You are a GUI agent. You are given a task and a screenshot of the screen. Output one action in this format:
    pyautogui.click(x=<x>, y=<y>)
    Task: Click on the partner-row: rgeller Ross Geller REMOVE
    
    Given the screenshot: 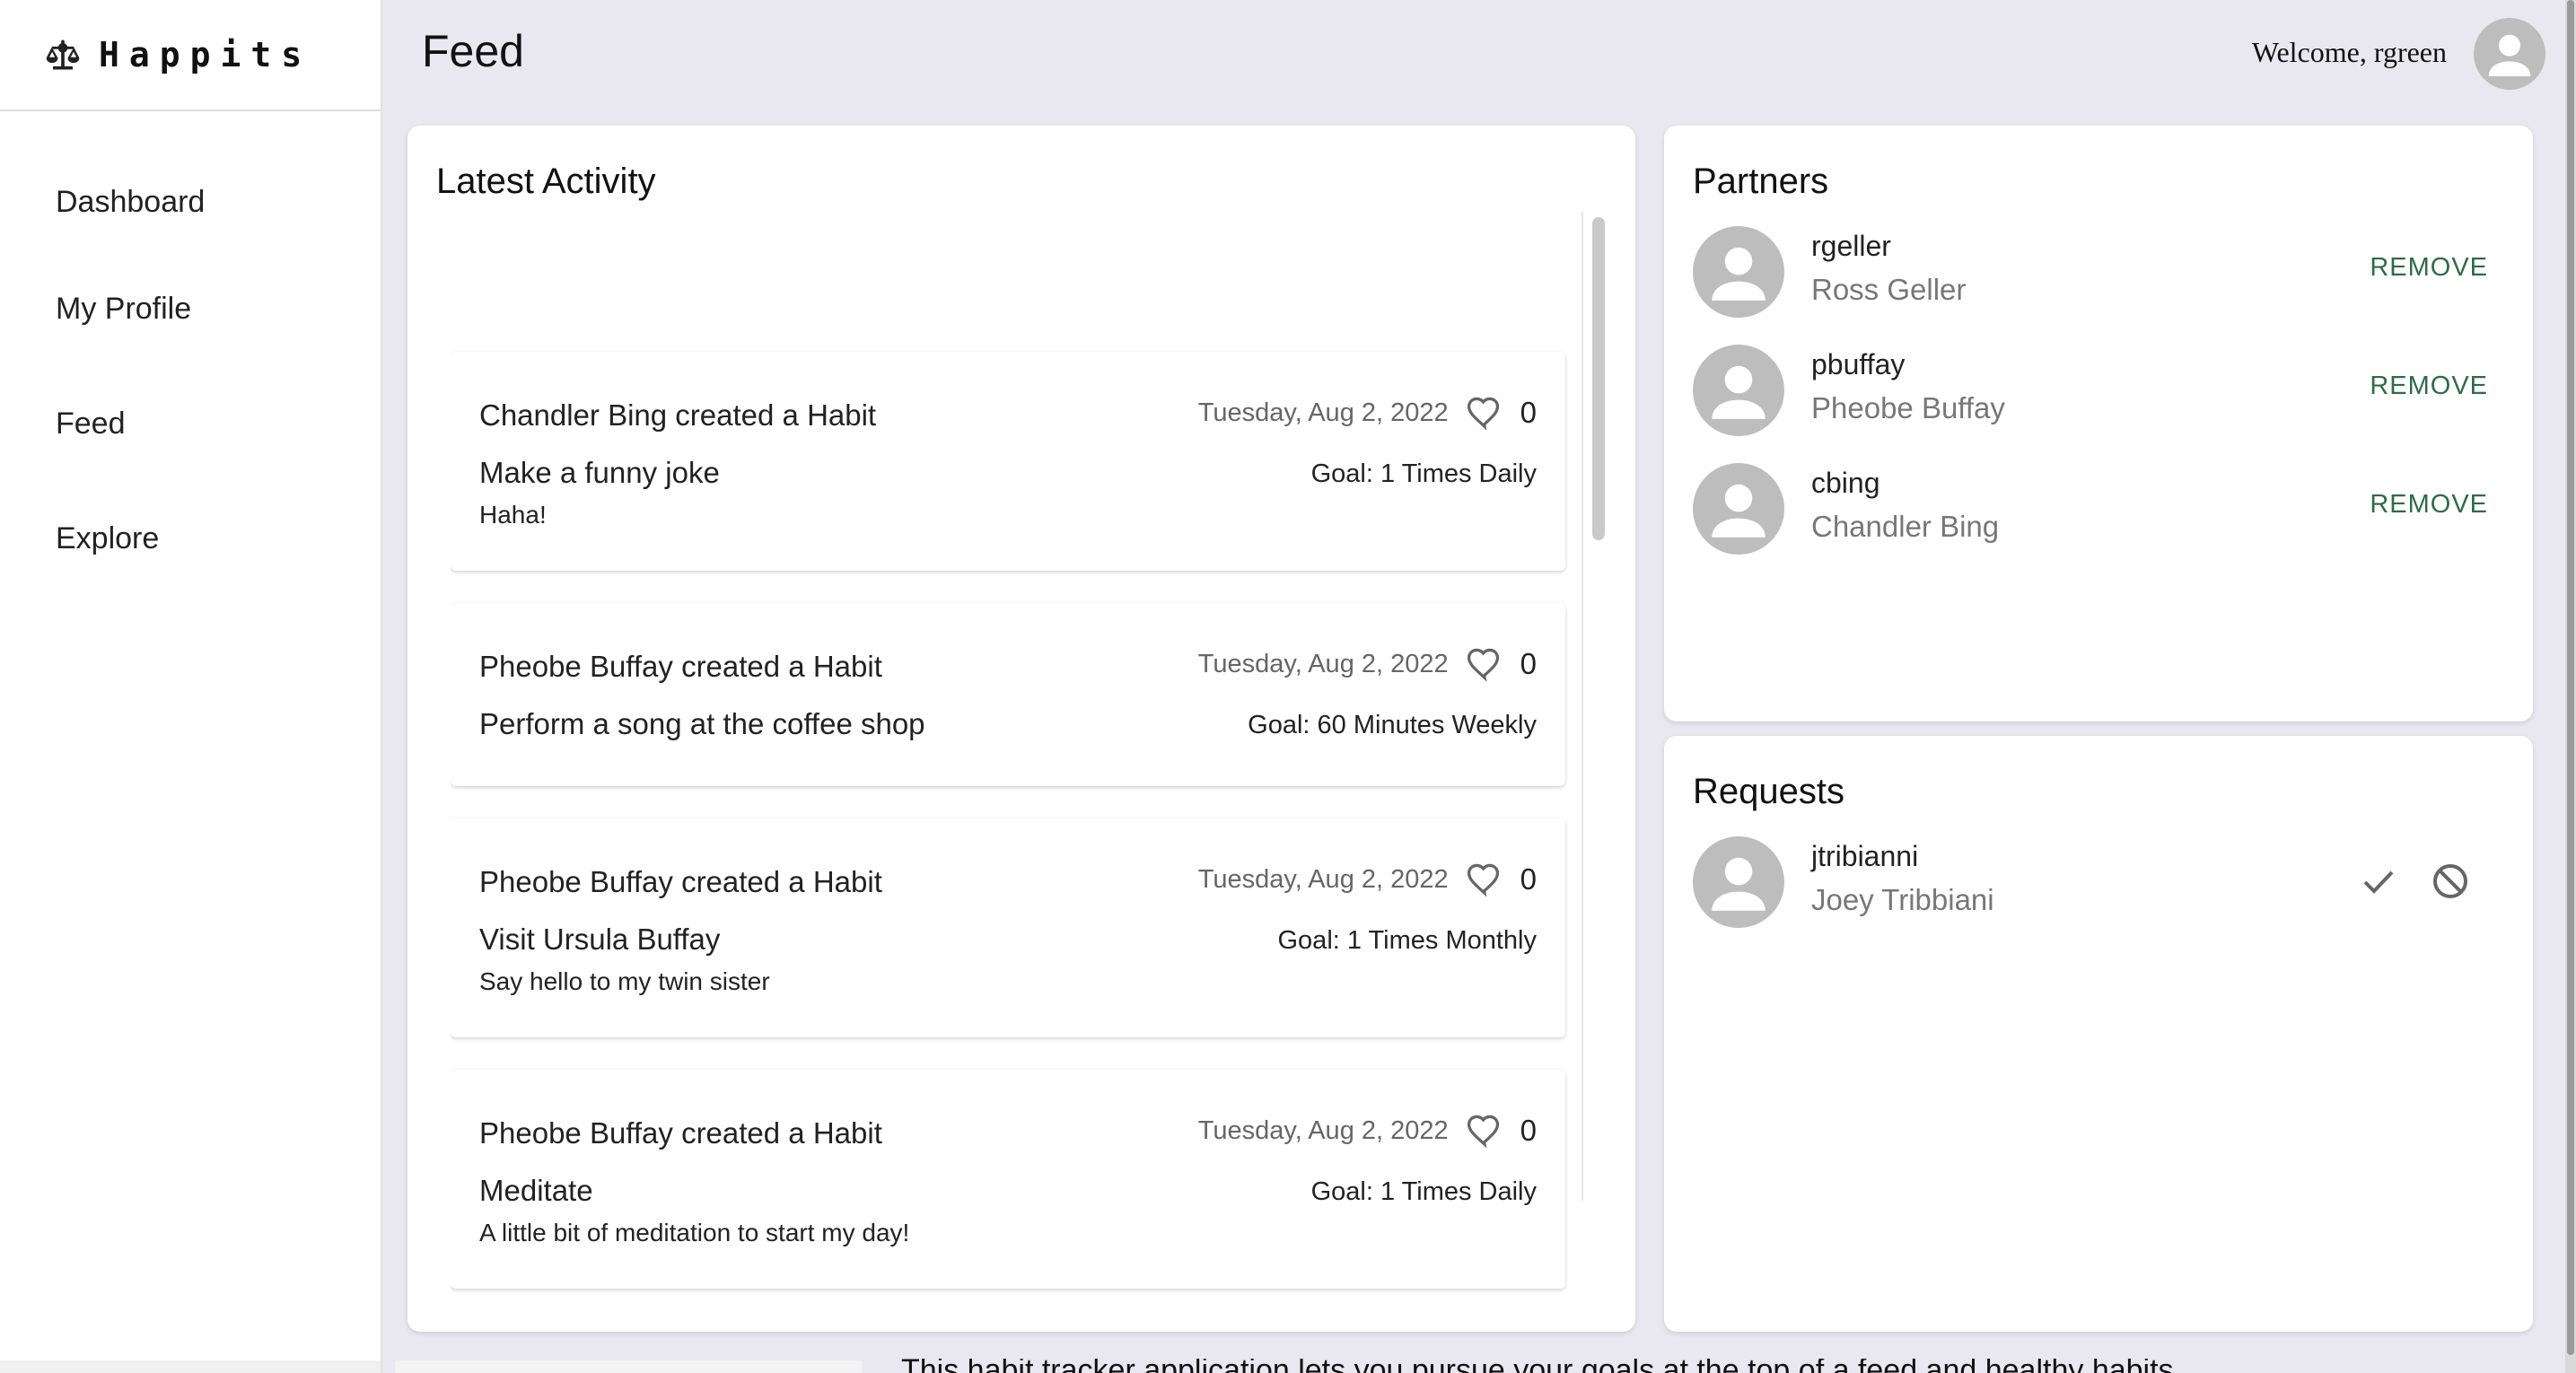 What is the action you would take?
    pyautogui.click(x=2098, y=272)
    